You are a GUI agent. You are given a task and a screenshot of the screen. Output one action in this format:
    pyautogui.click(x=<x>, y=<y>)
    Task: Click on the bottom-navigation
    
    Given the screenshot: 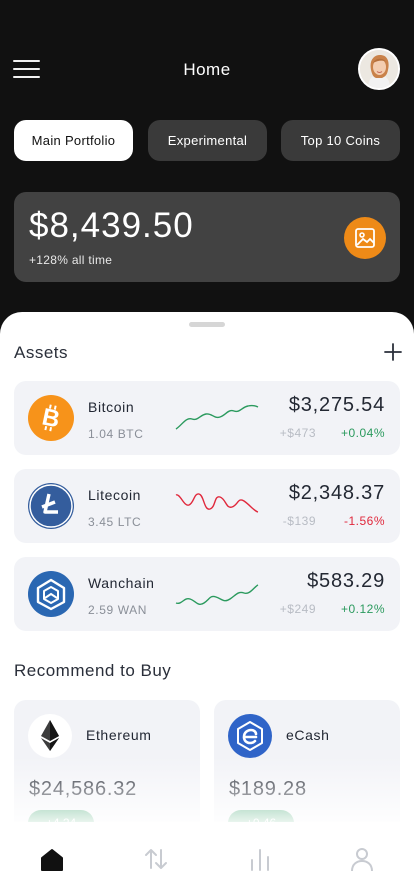 What is the action you would take?
    pyautogui.click(x=207, y=859)
    